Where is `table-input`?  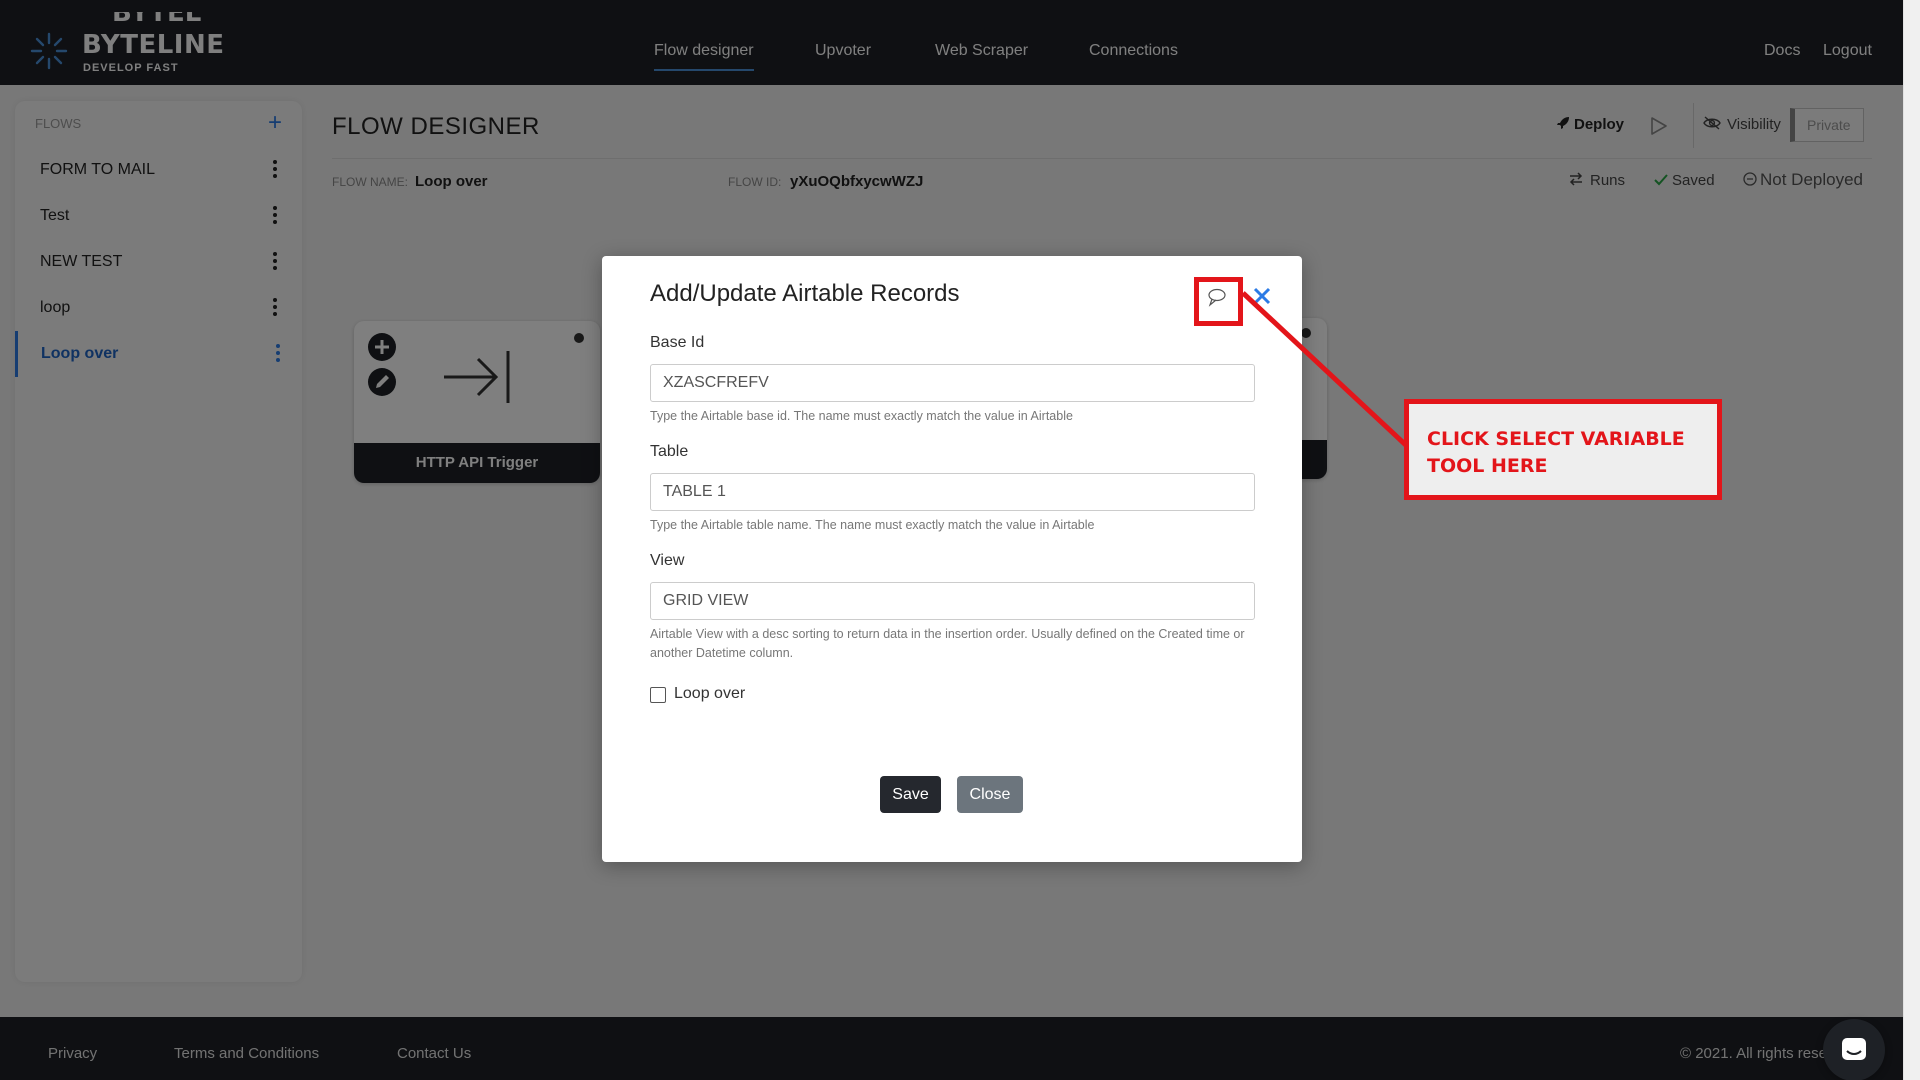
table-input is located at coordinates (952, 492).